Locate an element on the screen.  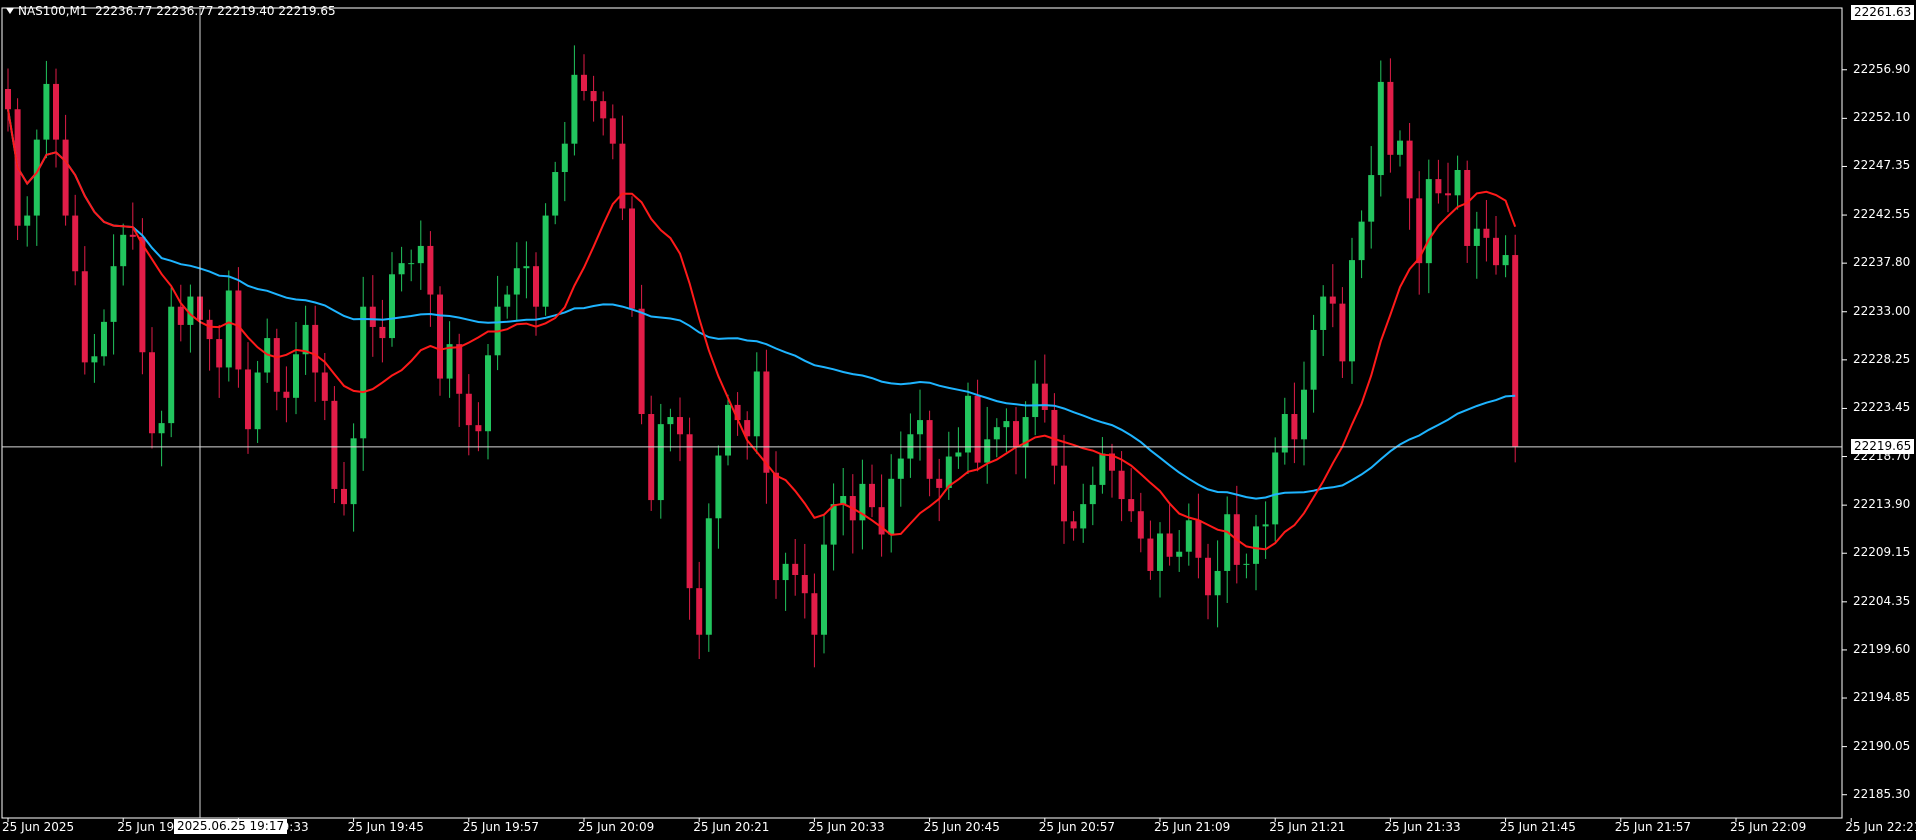
time-tick-label: 25 Jun 20:21 is located at coordinates (731, 827).